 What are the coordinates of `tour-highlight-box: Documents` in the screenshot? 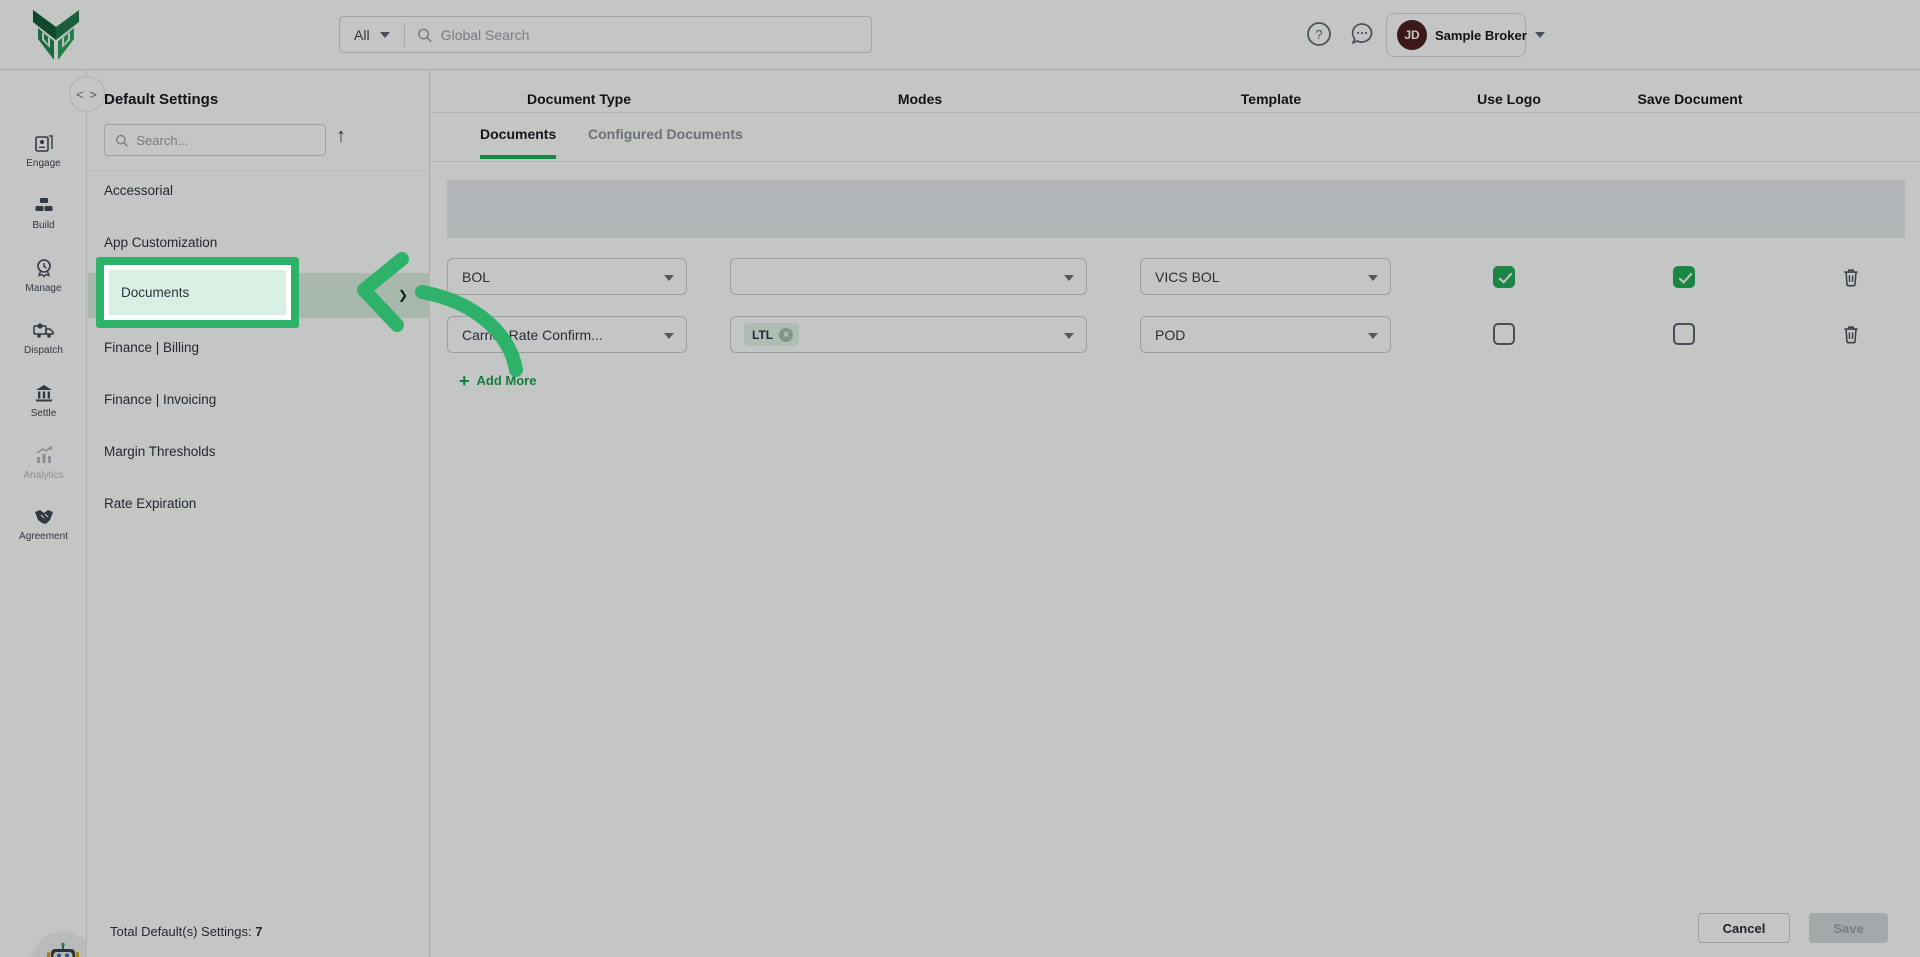 It's located at (197, 292).